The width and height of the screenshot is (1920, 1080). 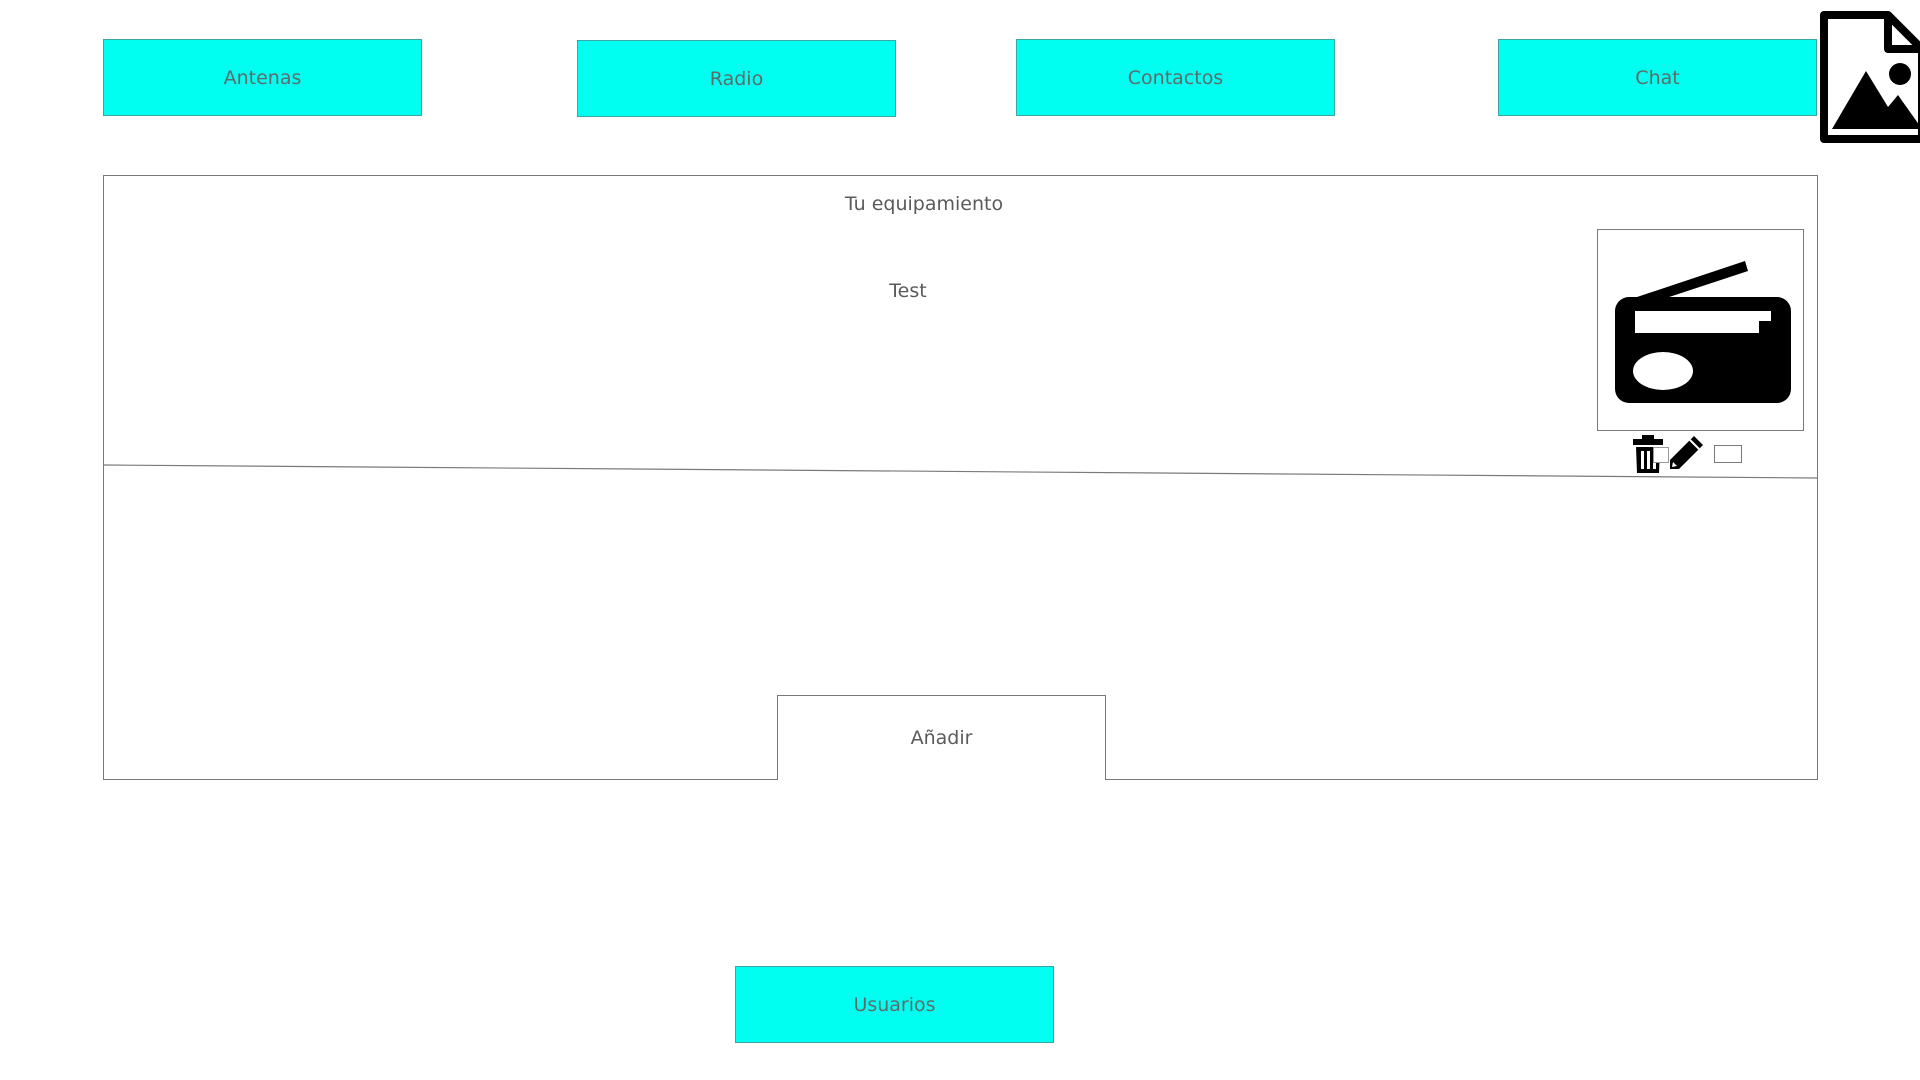 I want to click on pencil-icon, so click(x=1685, y=456).